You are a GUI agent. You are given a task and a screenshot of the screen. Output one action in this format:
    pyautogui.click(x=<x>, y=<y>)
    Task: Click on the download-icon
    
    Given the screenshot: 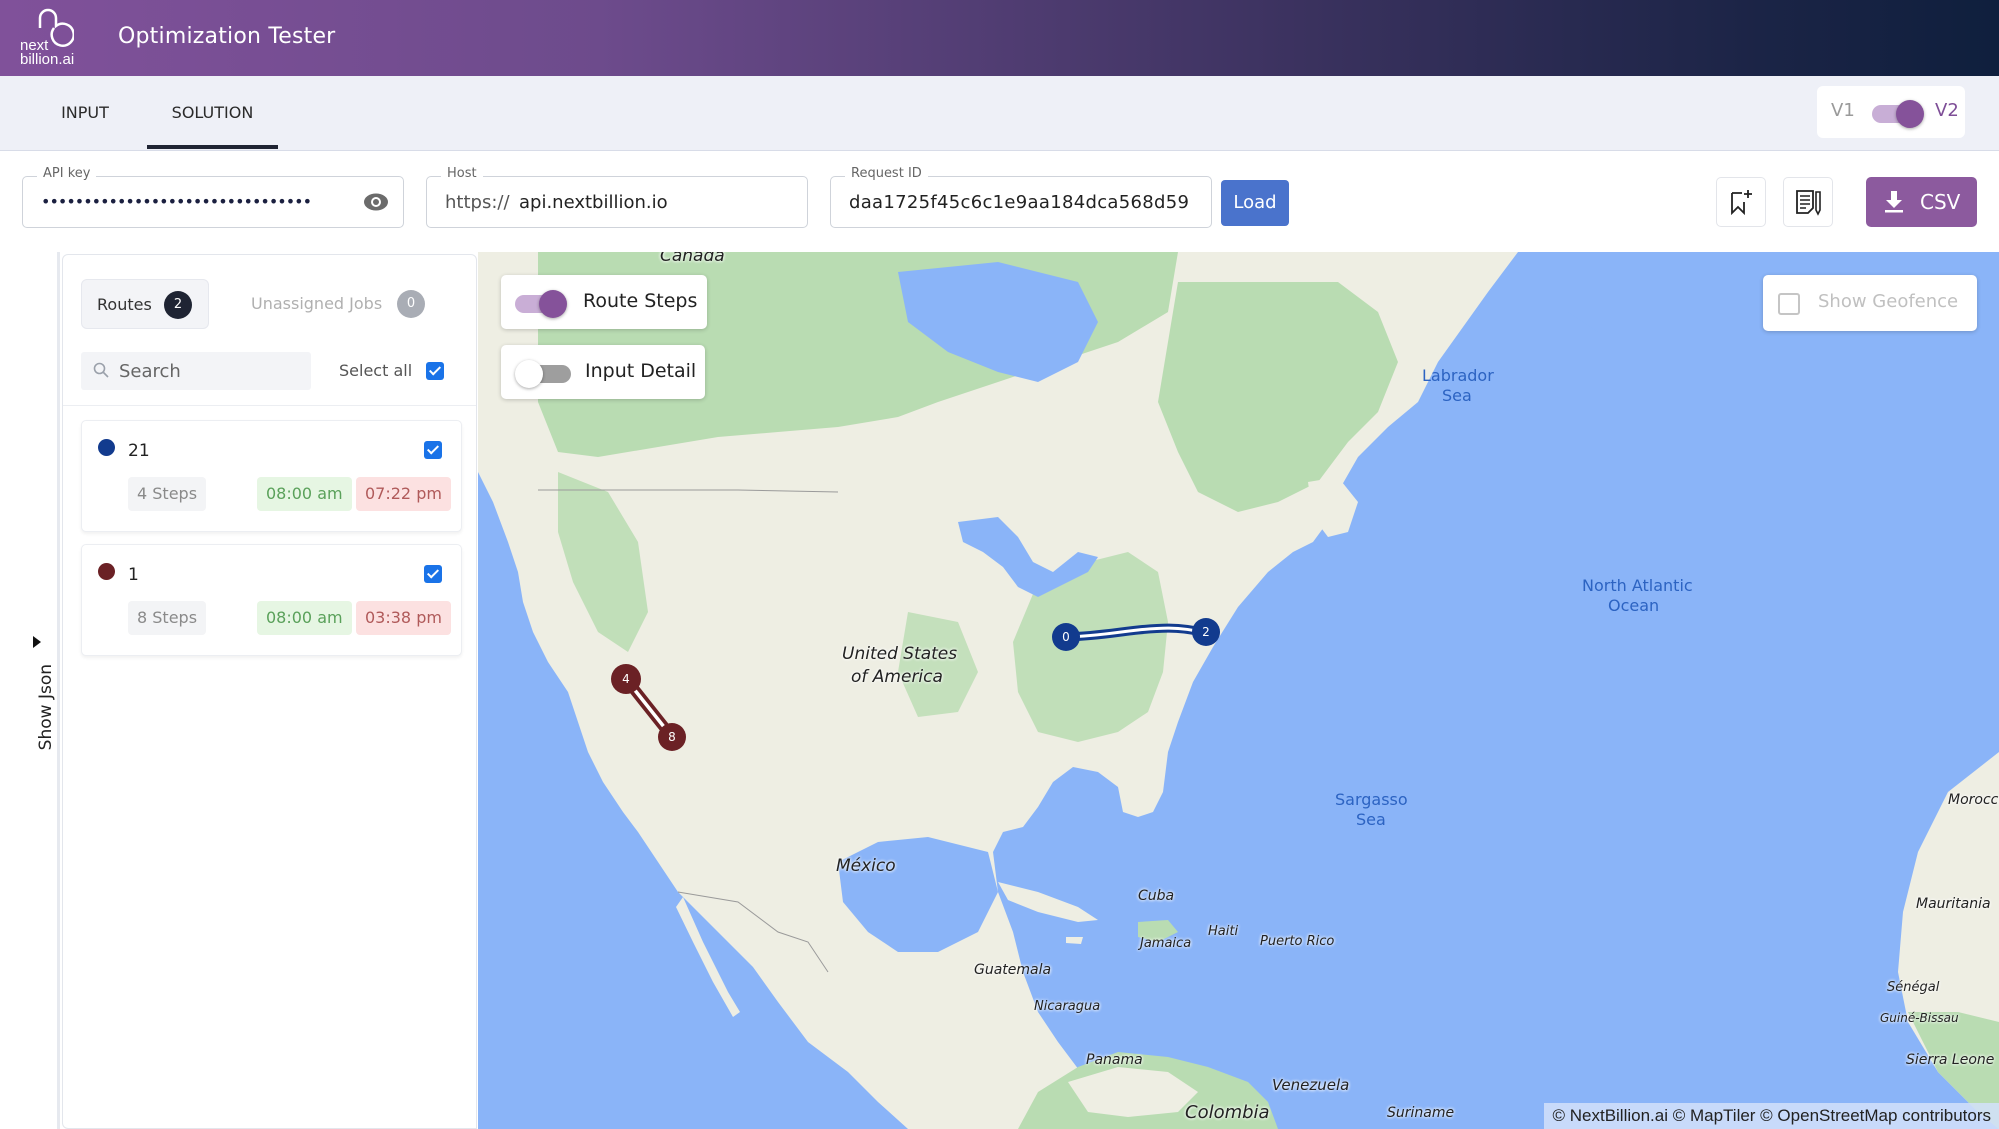 What is the action you would take?
    pyautogui.click(x=1894, y=202)
    